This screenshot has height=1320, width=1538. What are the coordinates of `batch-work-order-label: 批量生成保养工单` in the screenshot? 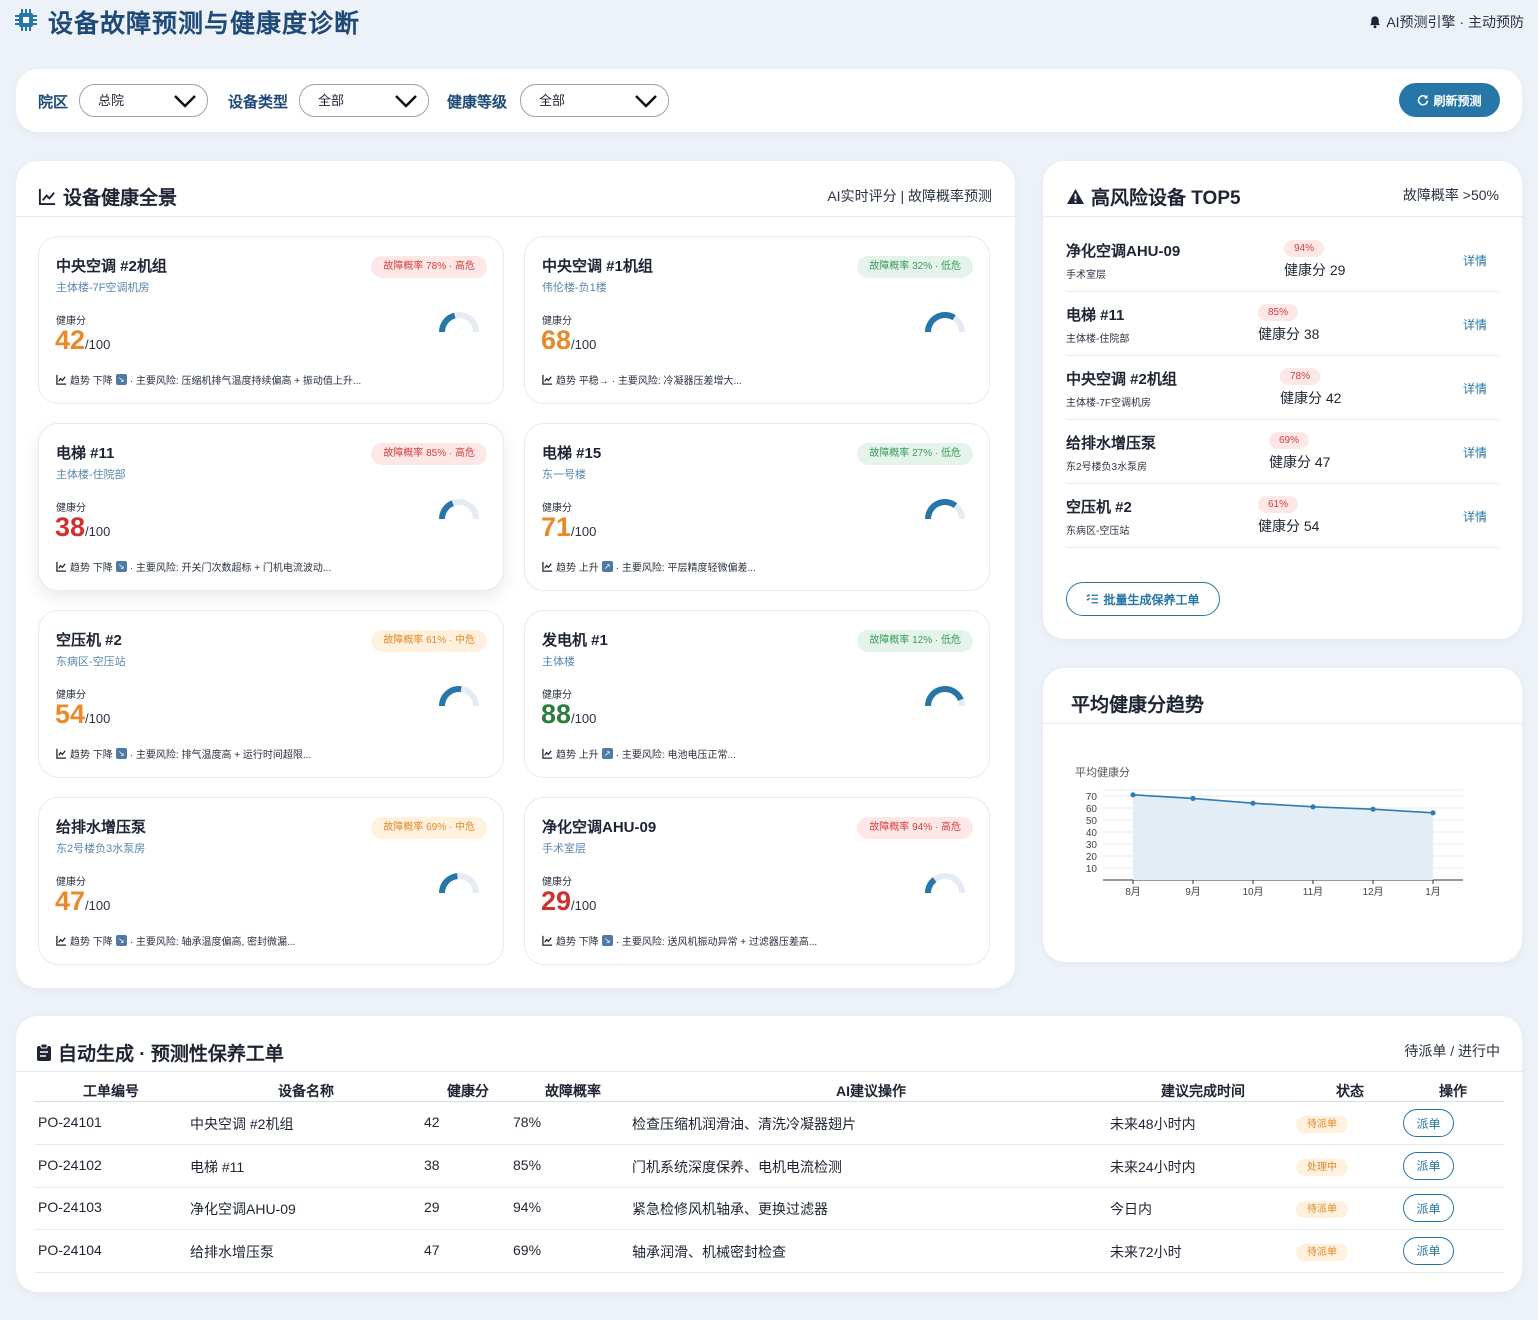 It's located at (1151, 599).